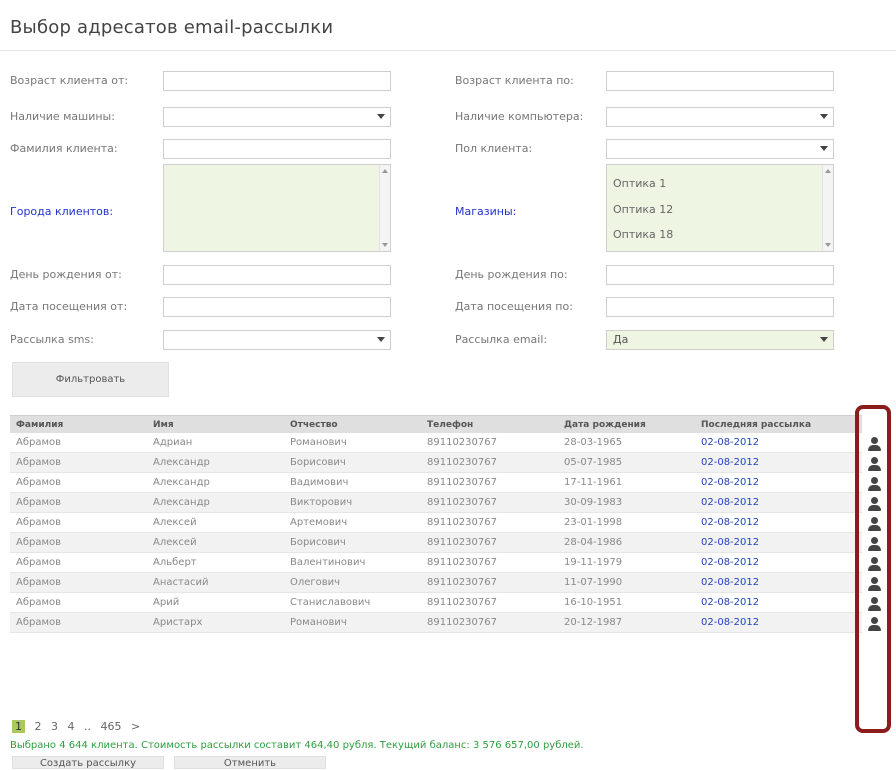 The image size is (896, 770). Describe the element at coordinates (485, 211) in the screenshot. I see `shops-label: Магазины:` at that location.